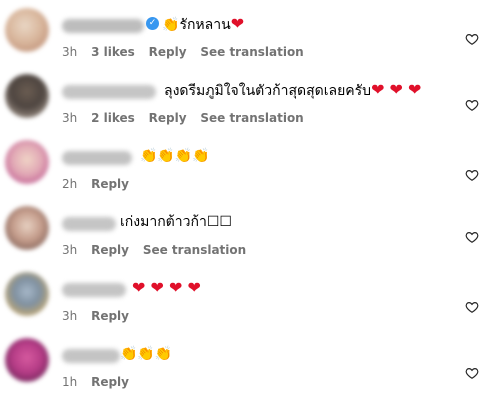 This screenshot has height=408, width=489. I want to click on heart-emoji: ❤, so click(237, 23).